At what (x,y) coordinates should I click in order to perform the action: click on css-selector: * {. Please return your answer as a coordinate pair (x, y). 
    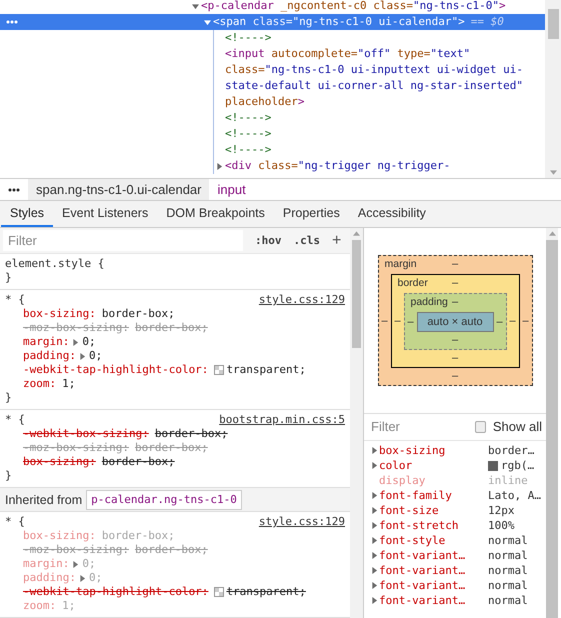
    Looking at the image, I should click on (15, 522).